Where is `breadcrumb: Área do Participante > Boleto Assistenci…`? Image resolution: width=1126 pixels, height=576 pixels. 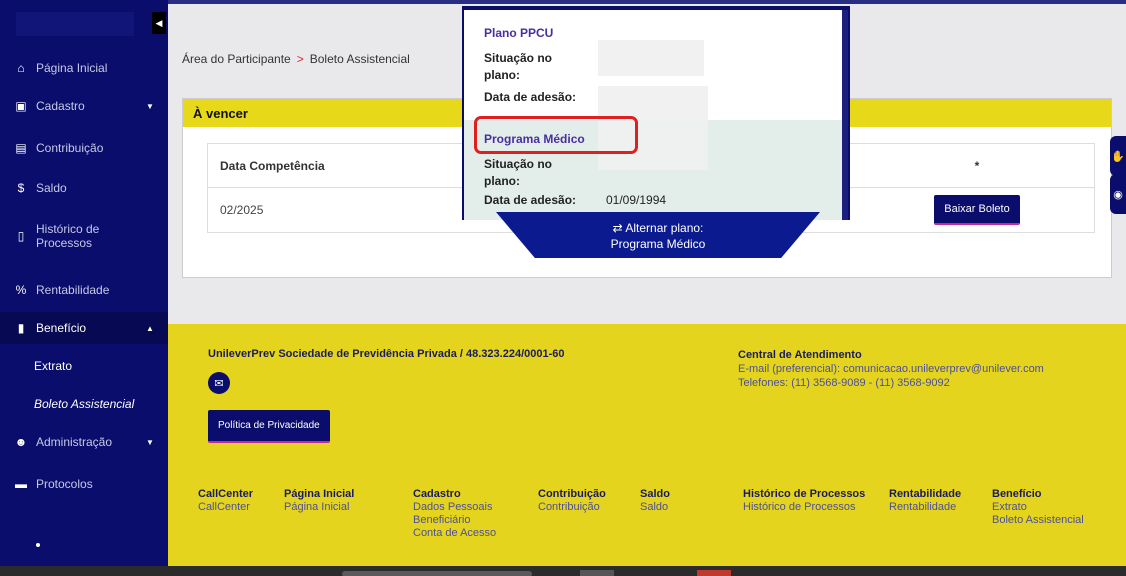 breadcrumb: Área do Participante > Boleto Assistenci… is located at coordinates (296, 59).